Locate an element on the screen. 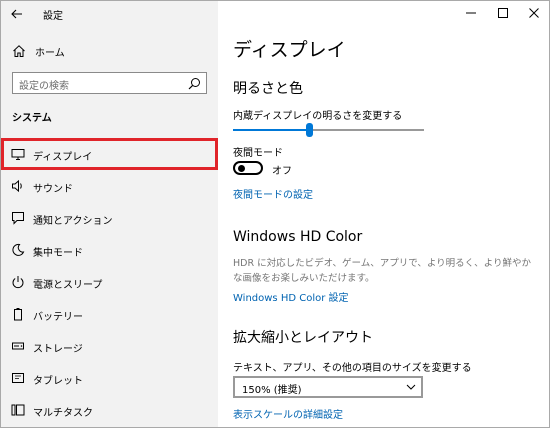  night-light-label: 夜間モード is located at coordinates (258, 153).